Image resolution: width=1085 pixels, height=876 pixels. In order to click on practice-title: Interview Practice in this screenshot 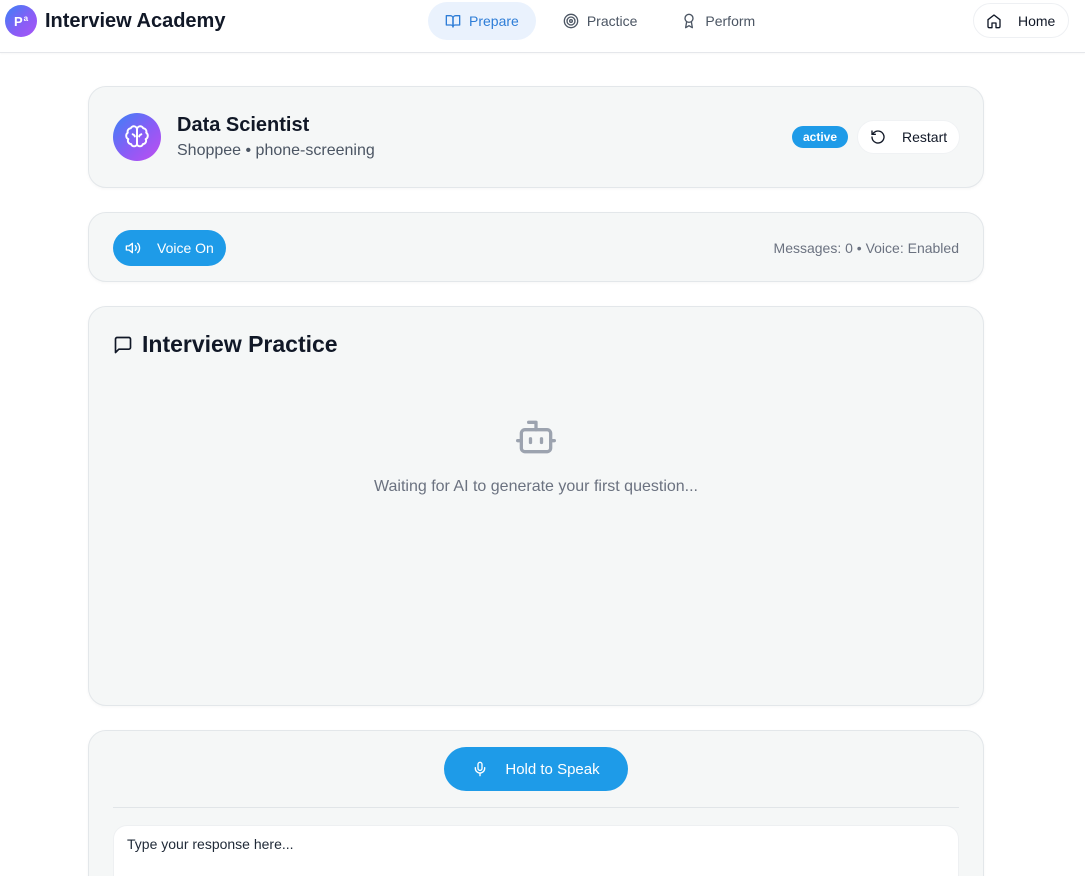, I will do `click(225, 344)`.